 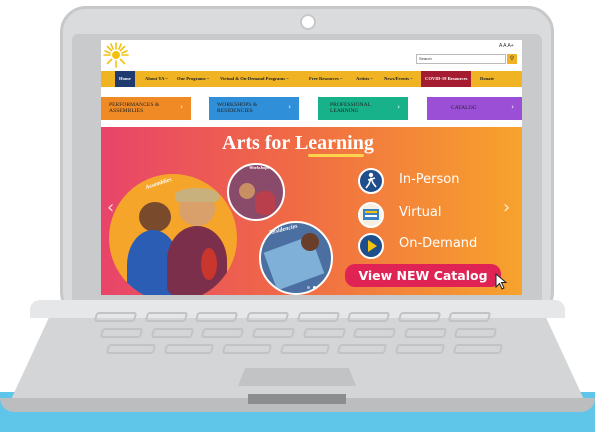 I want to click on on-demand-label: On-Demand, so click(x=438, y=243).